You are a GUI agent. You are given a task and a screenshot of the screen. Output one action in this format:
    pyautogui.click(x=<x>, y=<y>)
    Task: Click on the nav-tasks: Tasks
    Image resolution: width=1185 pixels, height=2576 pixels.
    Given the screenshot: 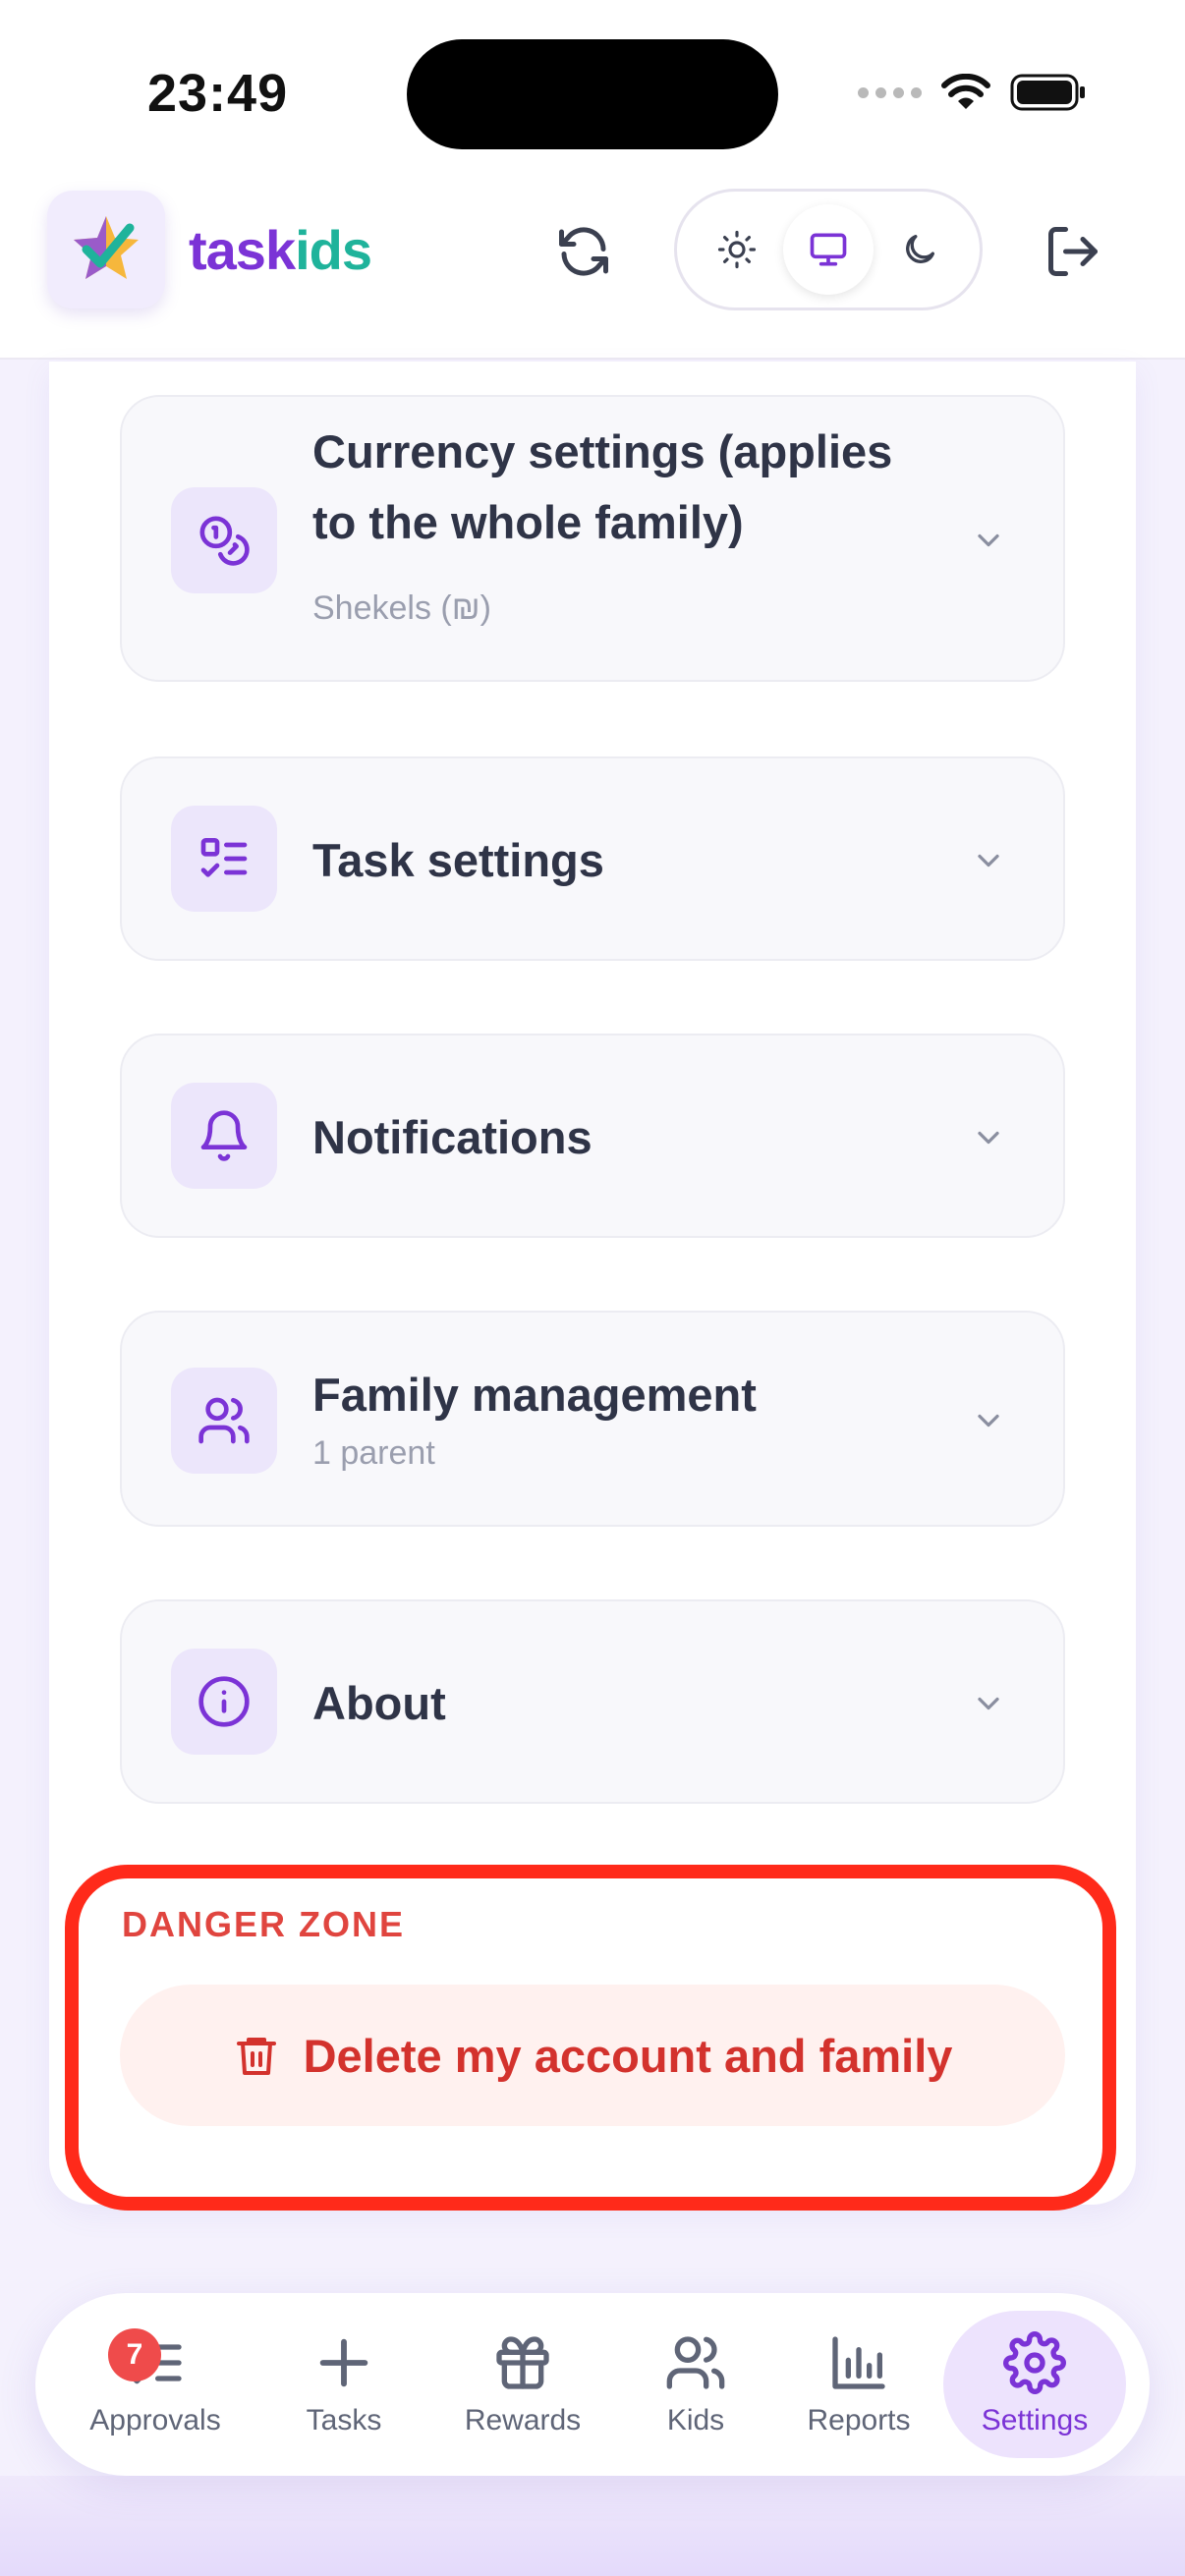 What is the action you would take?
    pyautogui.click(x=344, y=2384)
    